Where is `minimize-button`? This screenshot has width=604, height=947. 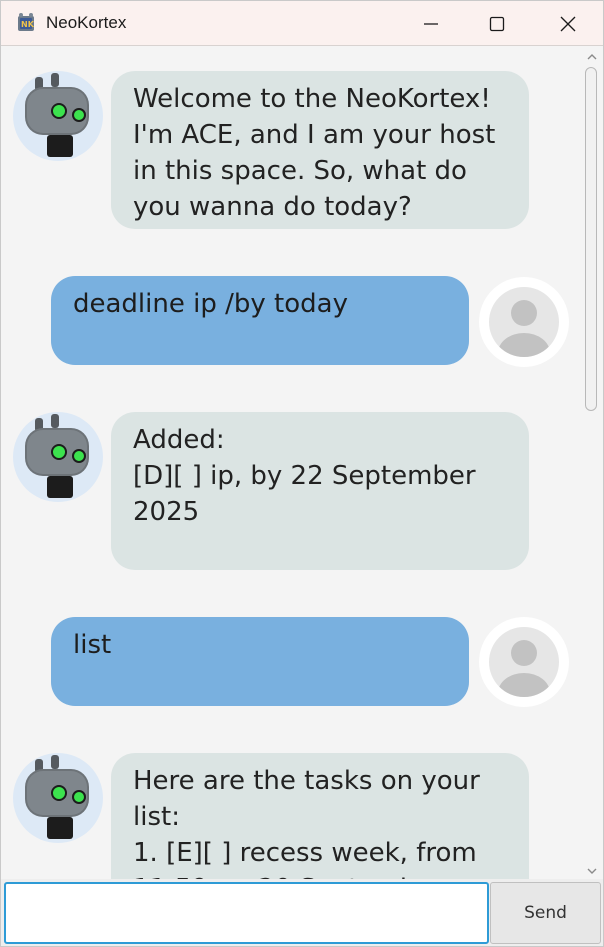 minimize-button is located at coordinates (431, 23).